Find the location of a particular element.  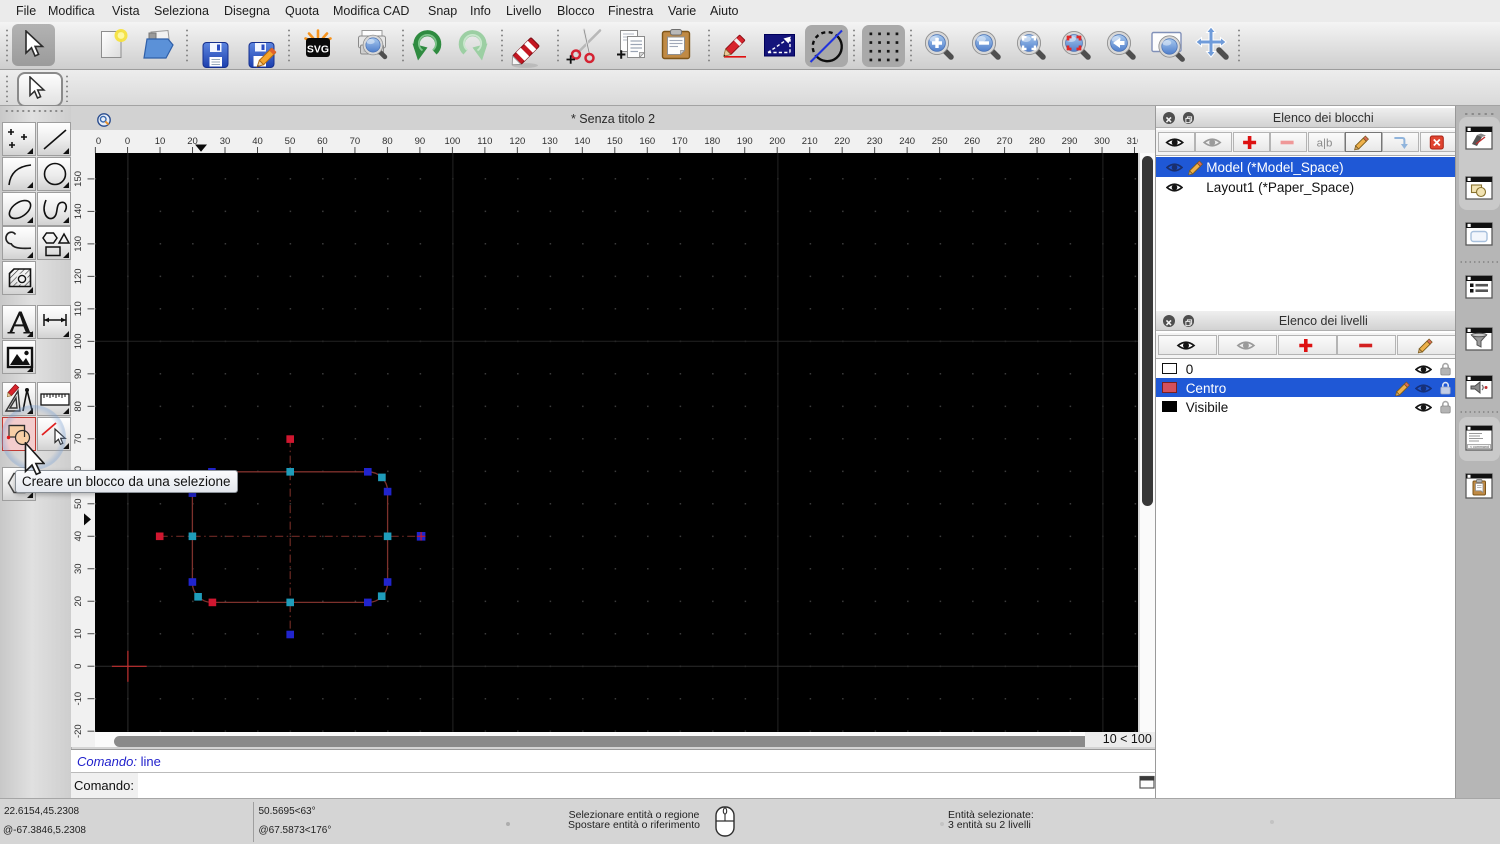

svg-text: < command is located at coordinates (1479, 447).